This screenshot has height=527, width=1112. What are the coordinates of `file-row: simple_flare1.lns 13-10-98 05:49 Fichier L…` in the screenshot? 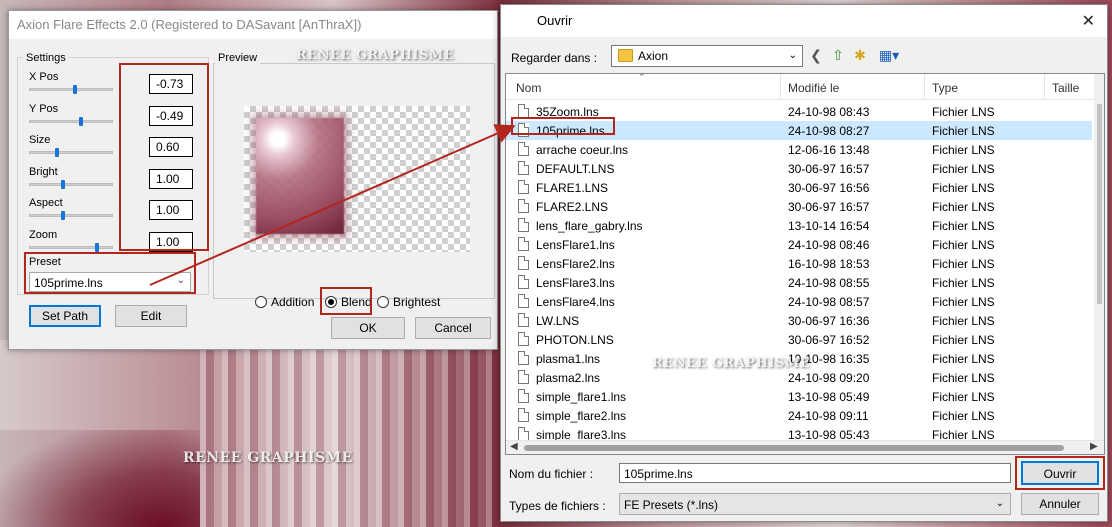 It's located at (799, 396).